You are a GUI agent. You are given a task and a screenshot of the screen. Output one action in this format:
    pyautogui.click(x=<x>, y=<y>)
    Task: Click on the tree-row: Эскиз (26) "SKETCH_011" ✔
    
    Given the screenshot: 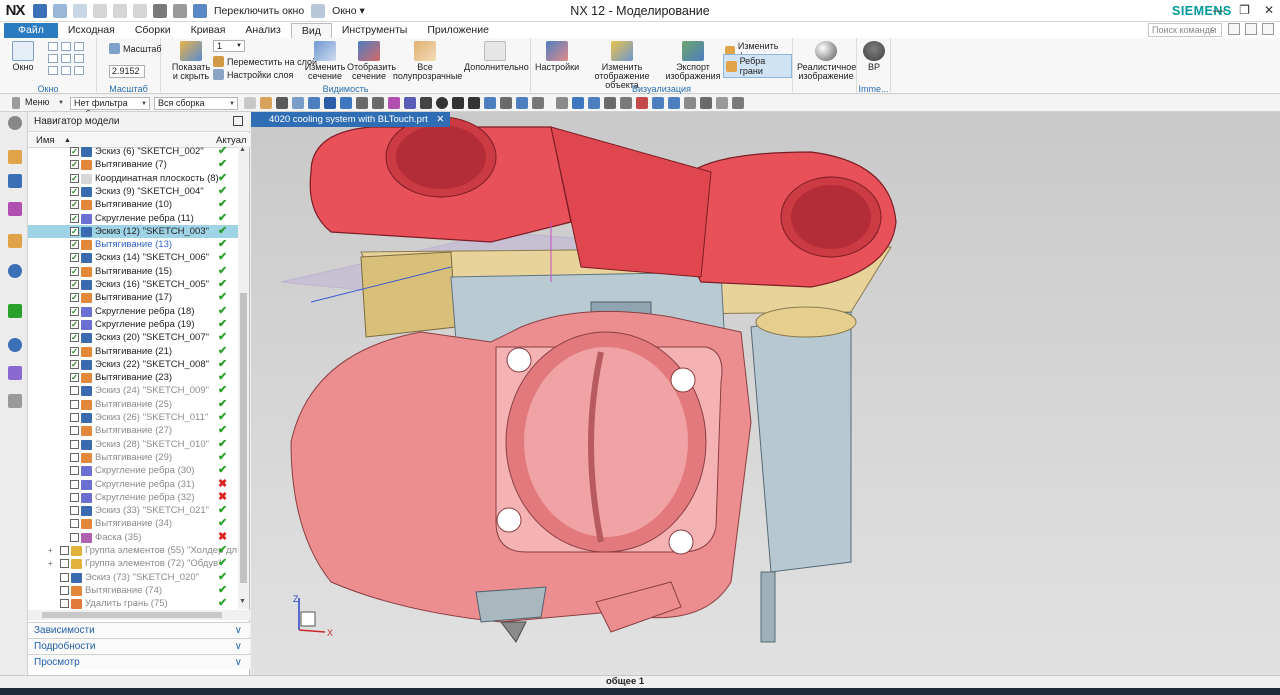 What is the action you would take?
    pyautogui.click(x=133, y=417)
    